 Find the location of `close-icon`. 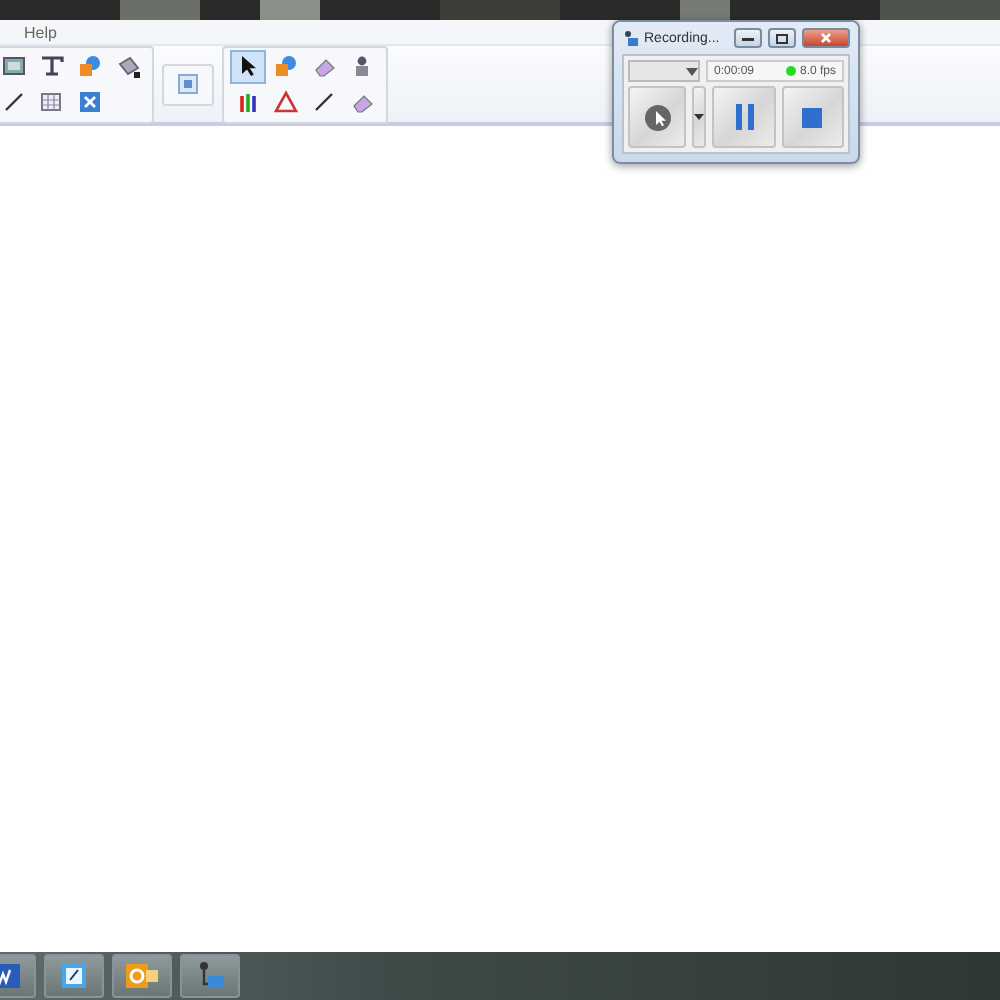

close-icon is located at coordinates (826, 38).